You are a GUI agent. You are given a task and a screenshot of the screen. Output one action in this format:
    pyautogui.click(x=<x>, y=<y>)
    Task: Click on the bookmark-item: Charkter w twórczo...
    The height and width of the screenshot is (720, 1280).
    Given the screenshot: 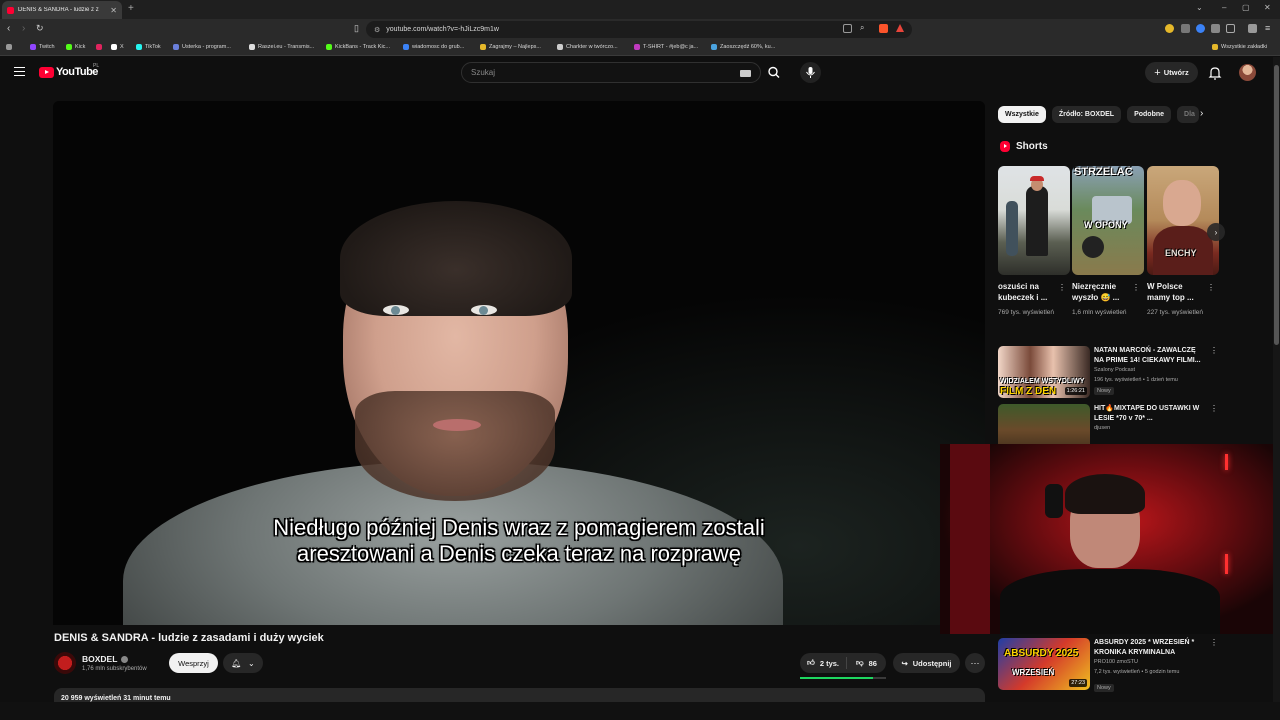 What is the action you would take?
    pyautogui.click(x=587, y=47)
    